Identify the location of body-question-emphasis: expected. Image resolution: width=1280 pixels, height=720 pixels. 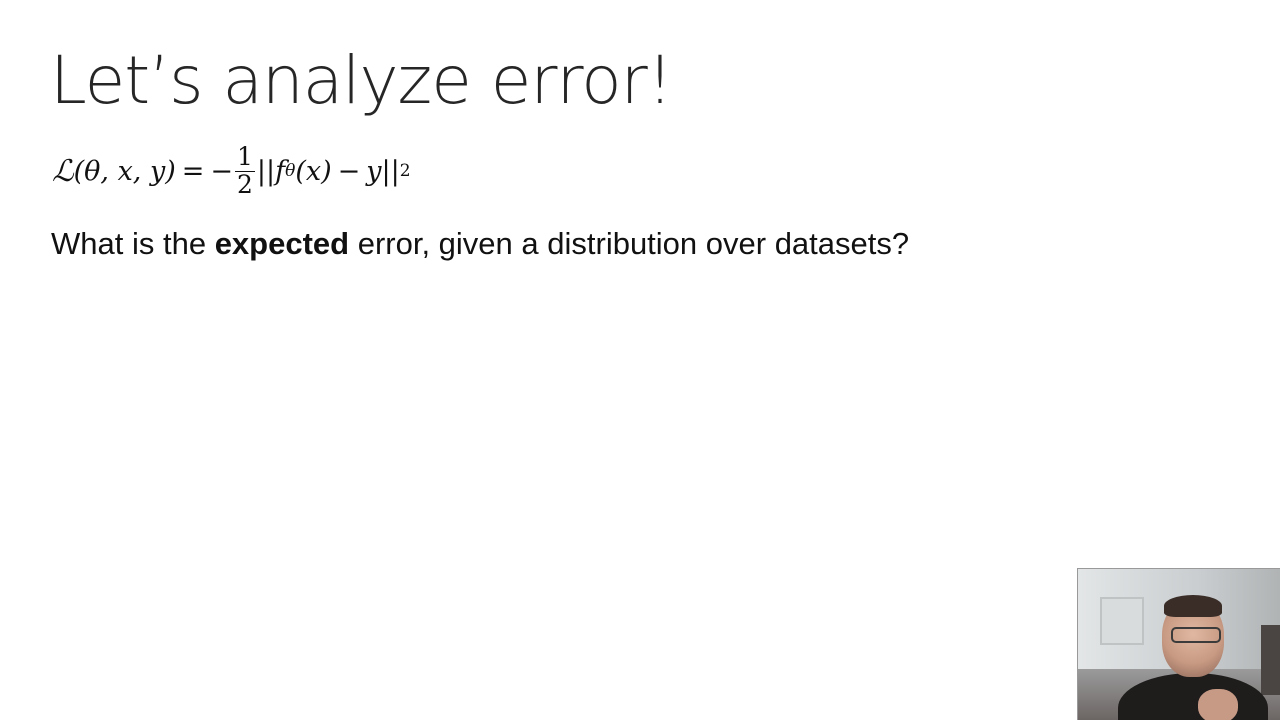
(282, 243).